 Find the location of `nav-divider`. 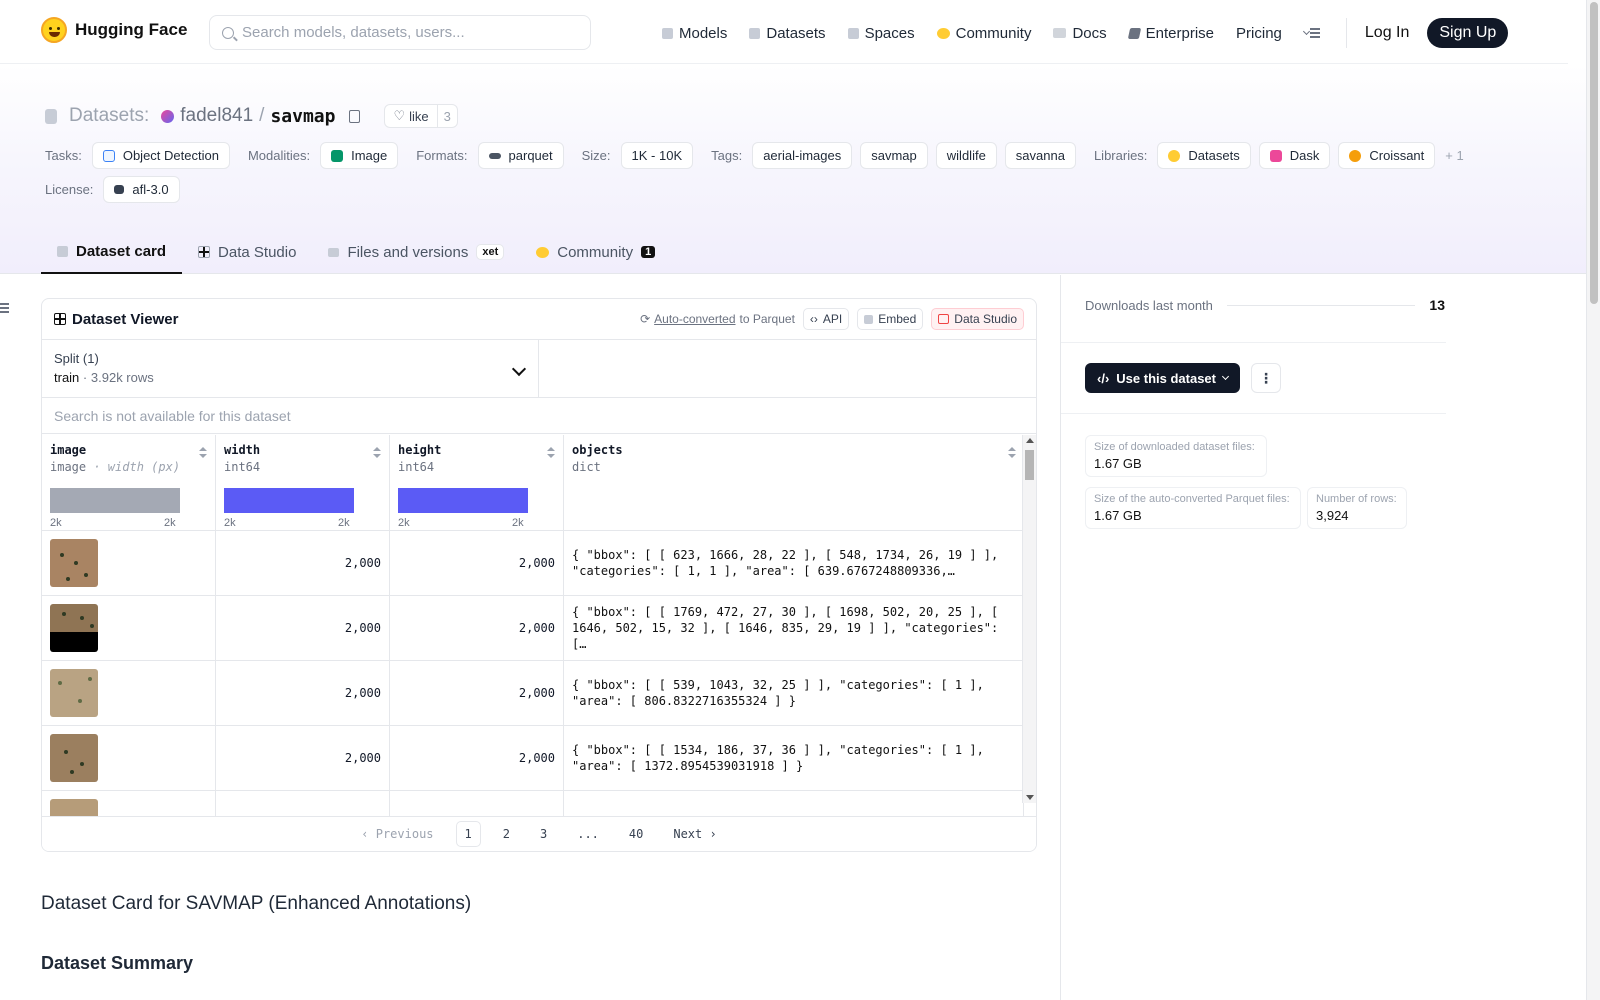

nav-divider is located at coordinates (1346, 33).